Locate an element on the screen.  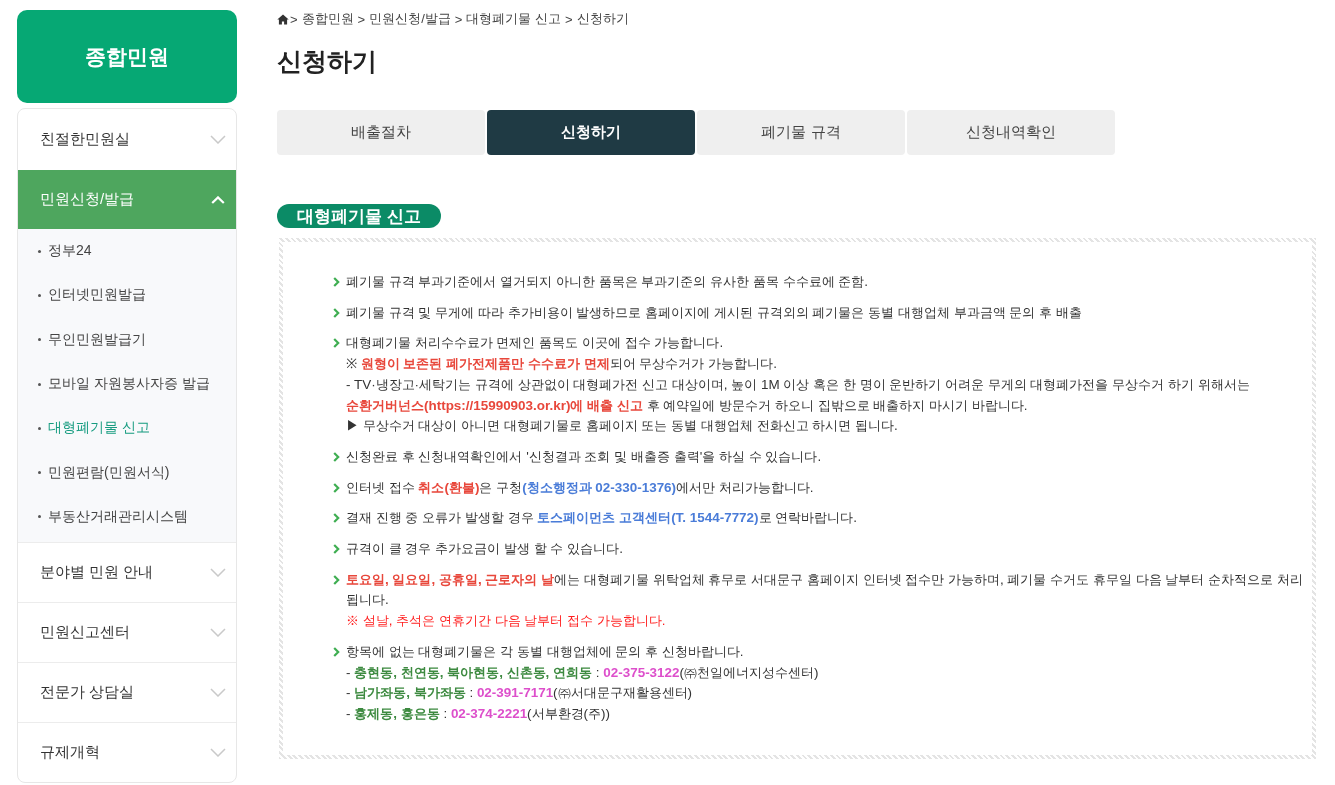
home-icon is located at coordinates (283, 19).